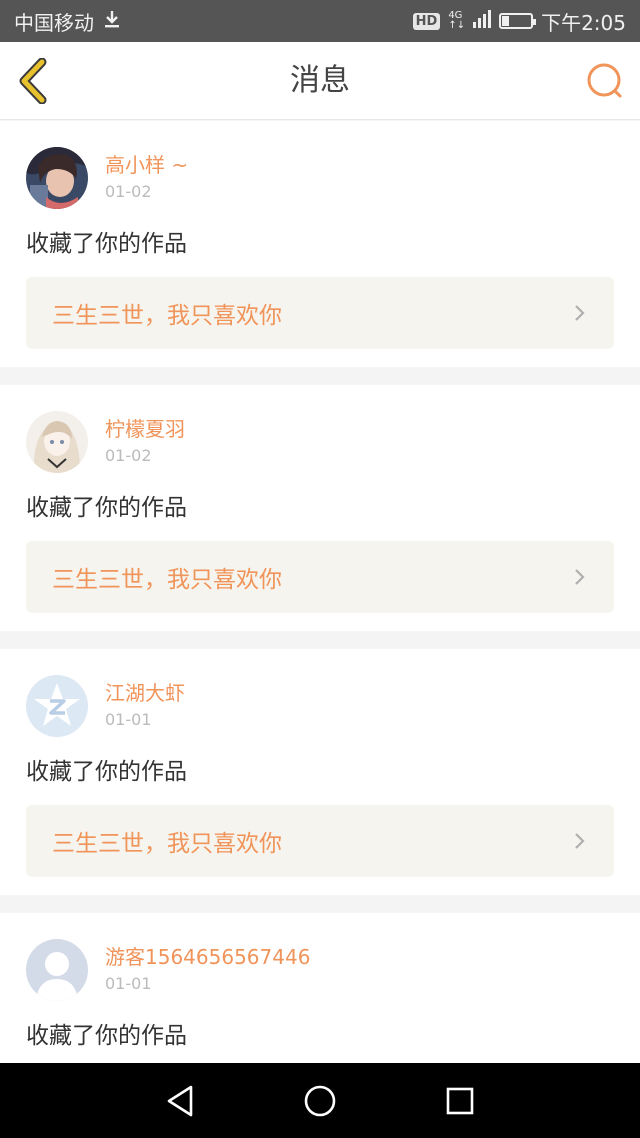 The height and width of the screenshot is (1138, 640). I want to click on nav-recents-button, so click(460, 1101).